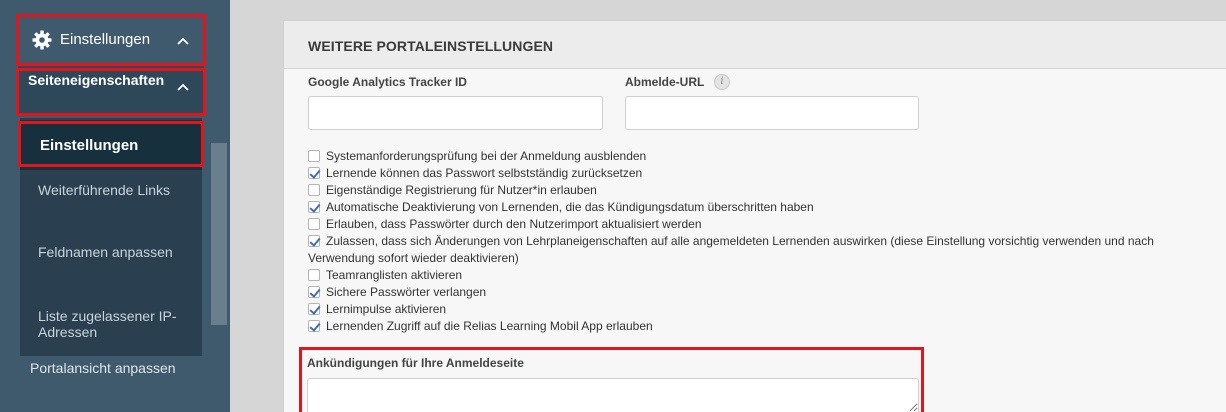 This screenshot has width=1226, height=412. Describe the element at coordinates (406, 292) in the screenshot. I see `checkbox-label: Sichere Passwörter verlangen` at that location.